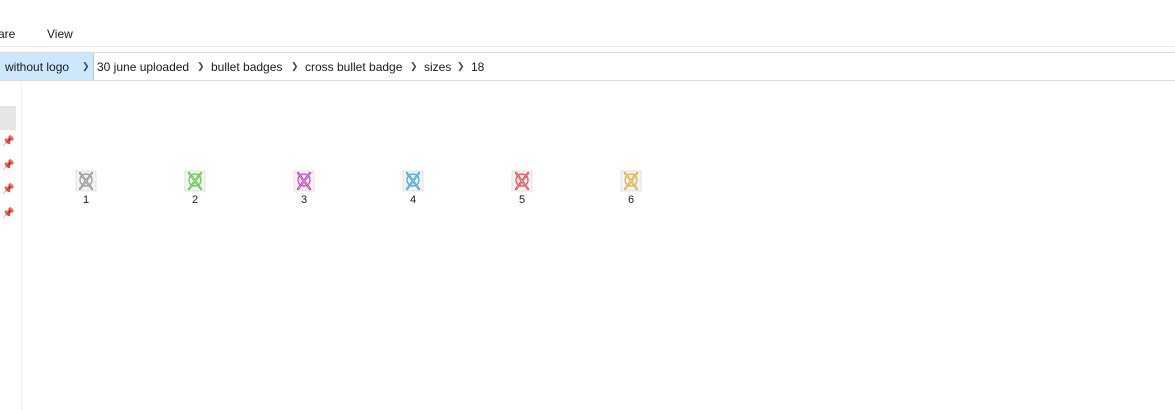 The image size is (1175, 410). I want to click on nav-item-selected, so click(8, 118).